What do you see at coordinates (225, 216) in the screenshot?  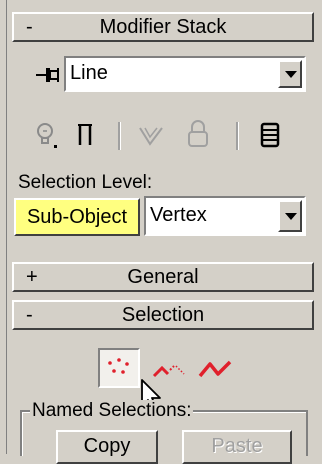 I see `selection-level-dropdown: Vertex` at bounding box center [225, 216].